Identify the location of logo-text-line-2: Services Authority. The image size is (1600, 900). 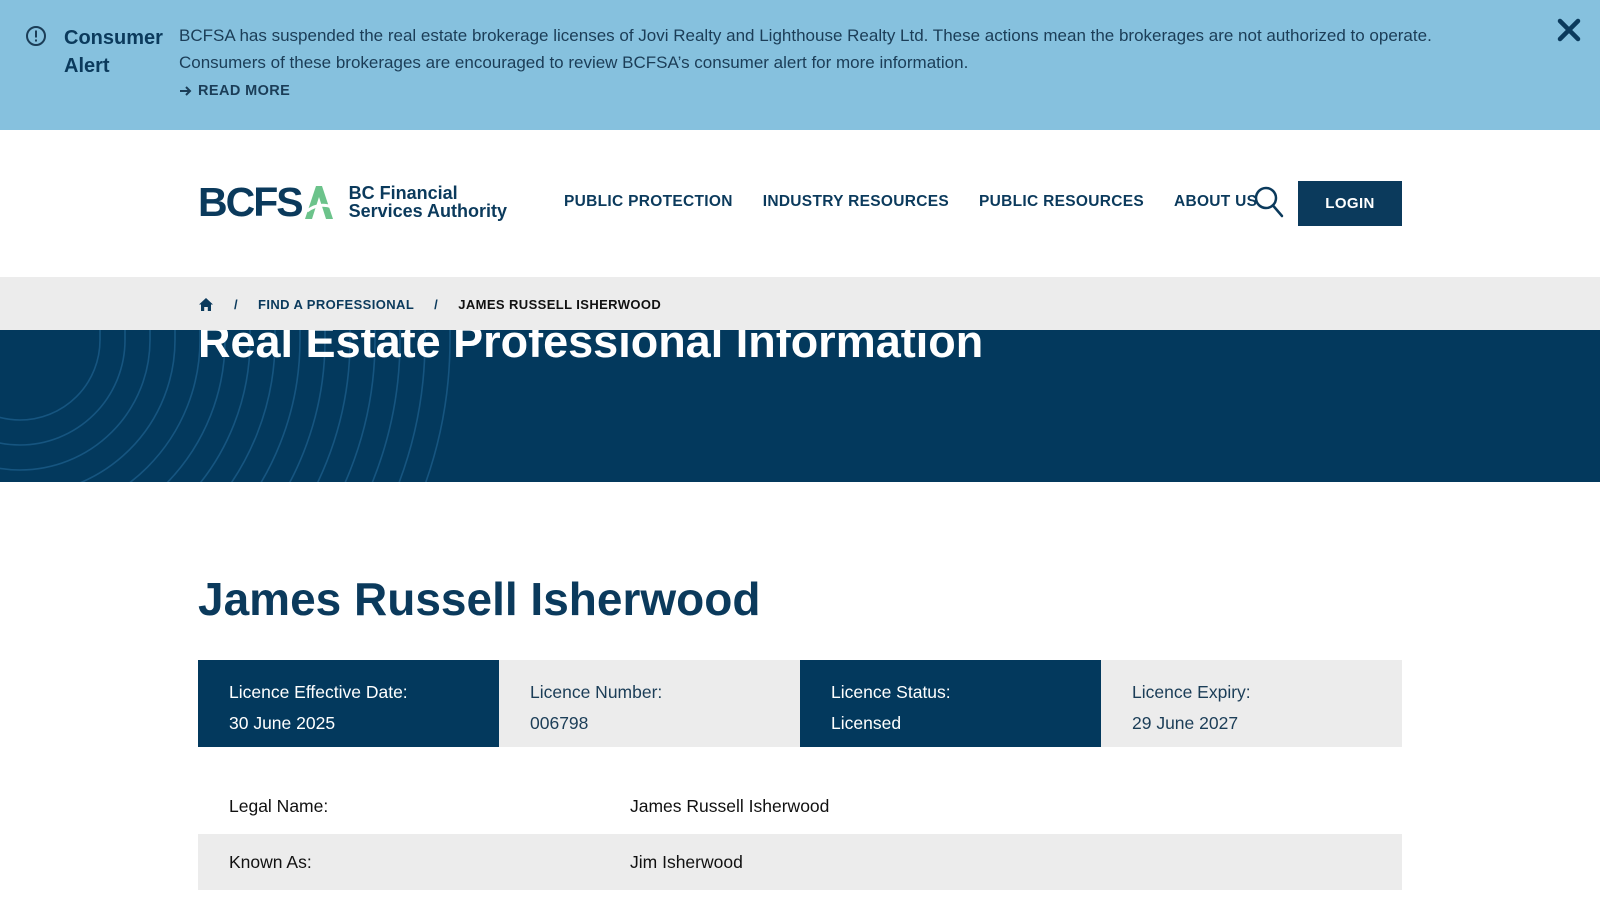
(427, 211).